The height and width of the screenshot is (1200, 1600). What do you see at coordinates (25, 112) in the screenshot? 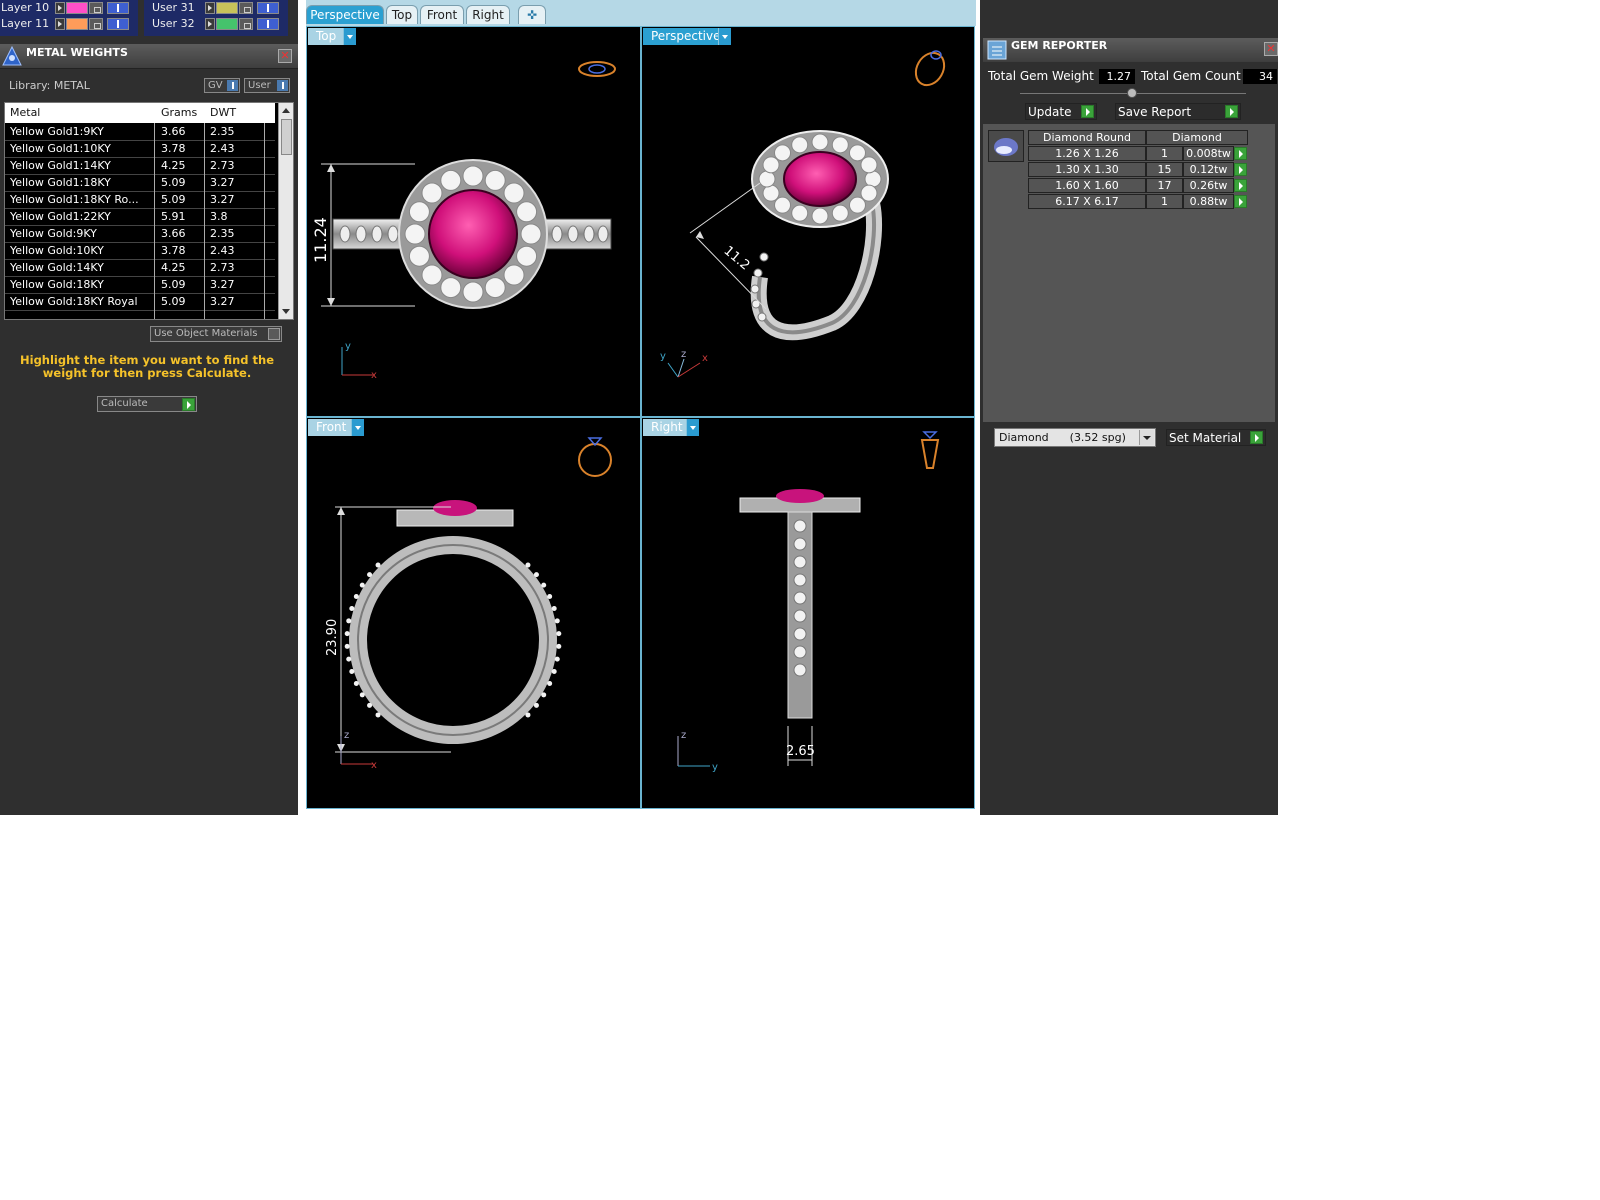
I see `column-header: Metal` at bounding box center [25, 112].